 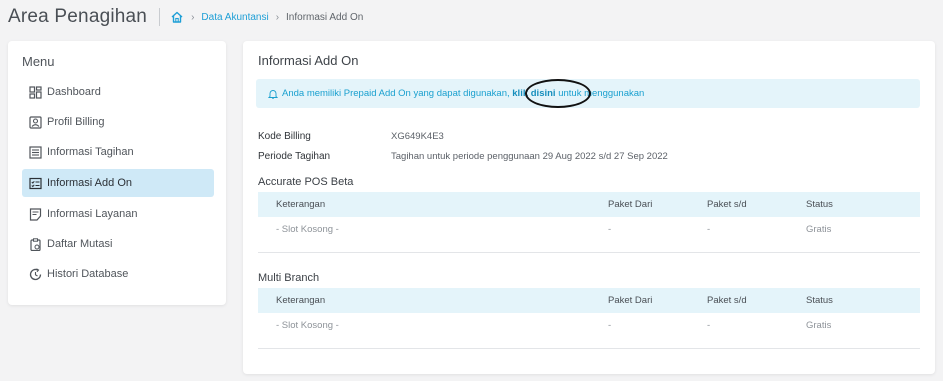 I want to click on sidebar-item-label: Informasi Tagihan, so click(x=90, y=152).